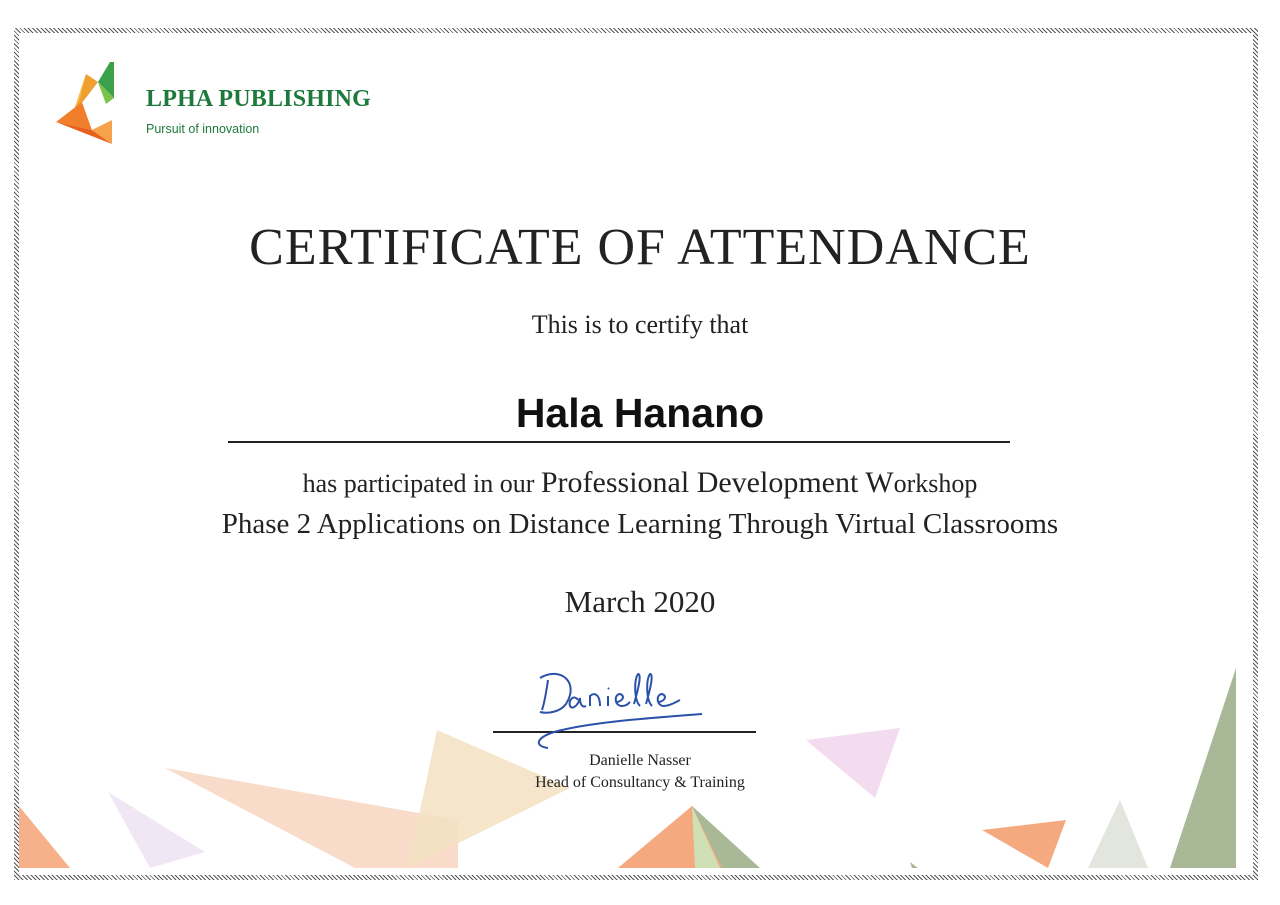 This screenshot has width=1280, height=905. I want to click on certify-intro: This is to certify that, so click(640, 324).